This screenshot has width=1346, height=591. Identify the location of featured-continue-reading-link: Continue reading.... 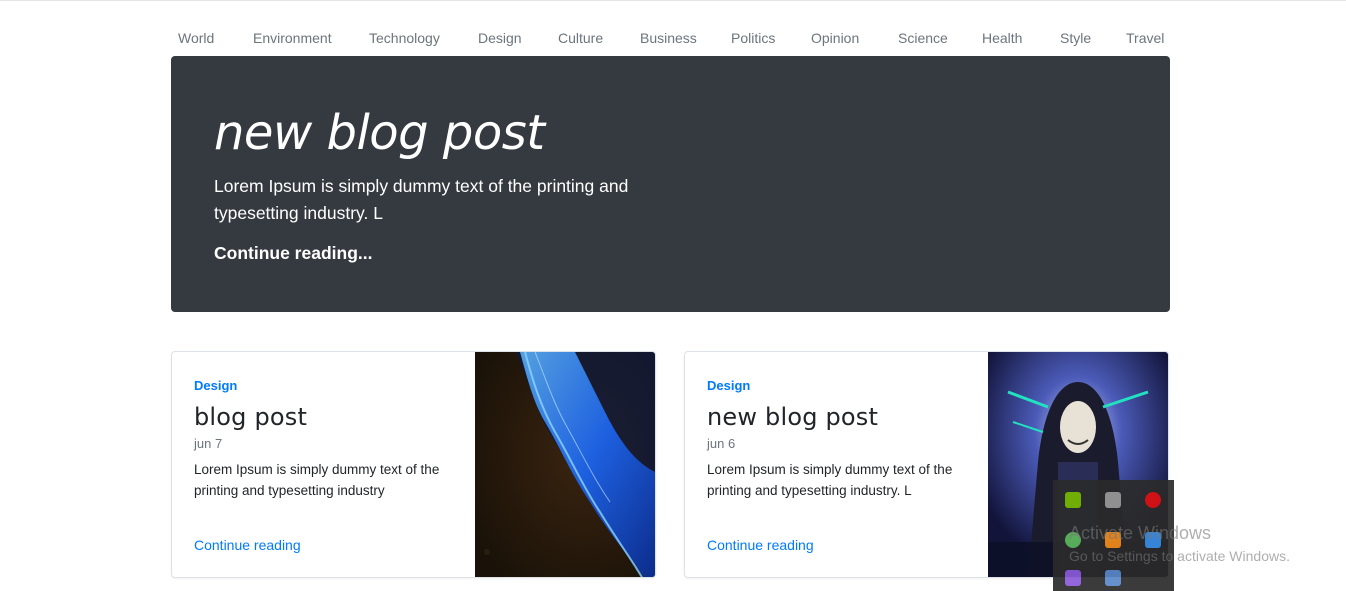
(293, 253).